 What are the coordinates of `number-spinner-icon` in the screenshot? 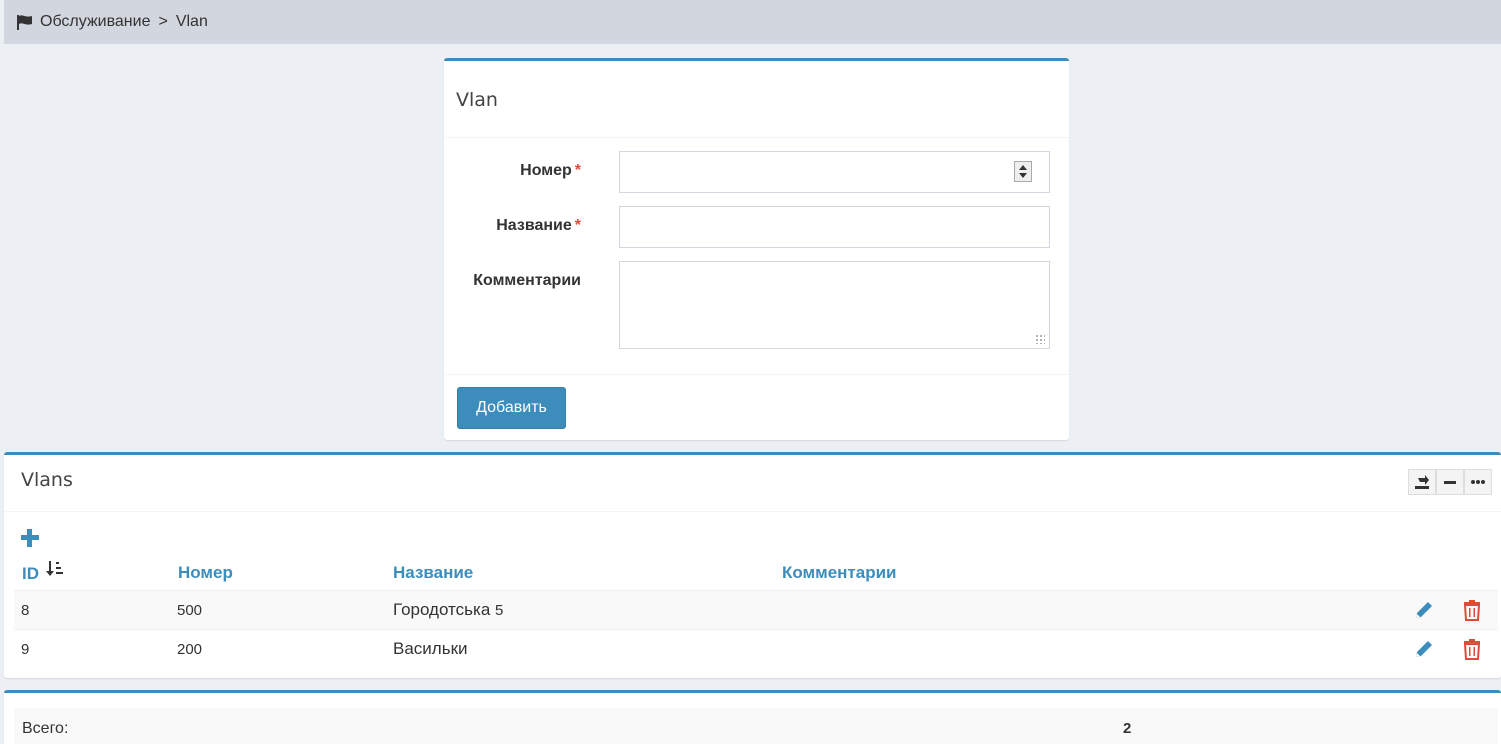 It's located at (1023, 171).